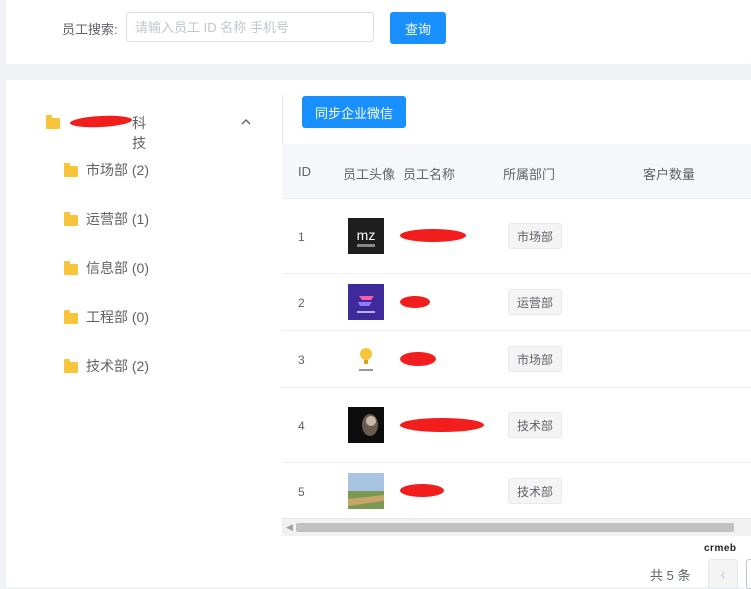 This screenshot has width=751, height=589. Describe the element at coordinates (429, 174) in the screenshot. I see `column-header-name: 员工名称` at that location.